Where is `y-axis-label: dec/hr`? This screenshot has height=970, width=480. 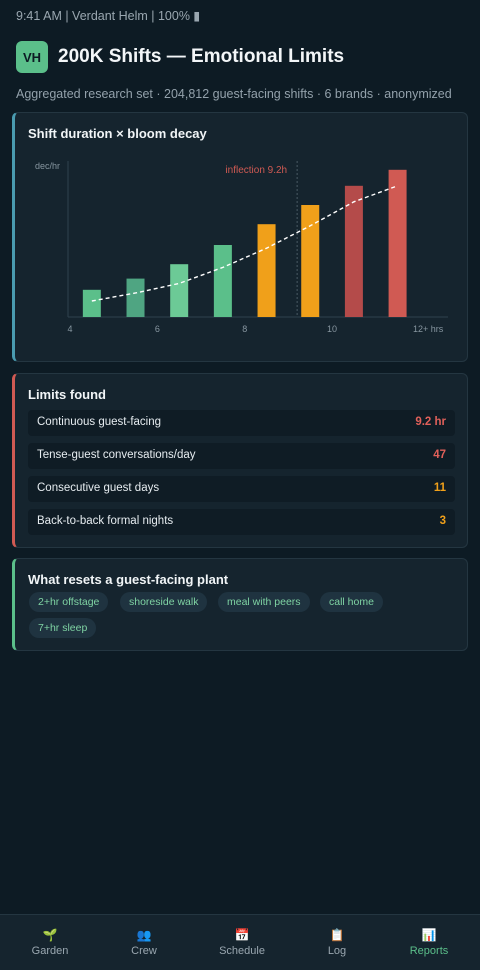
y-axis-label: dec/hr is located at coordinates (47, 166).